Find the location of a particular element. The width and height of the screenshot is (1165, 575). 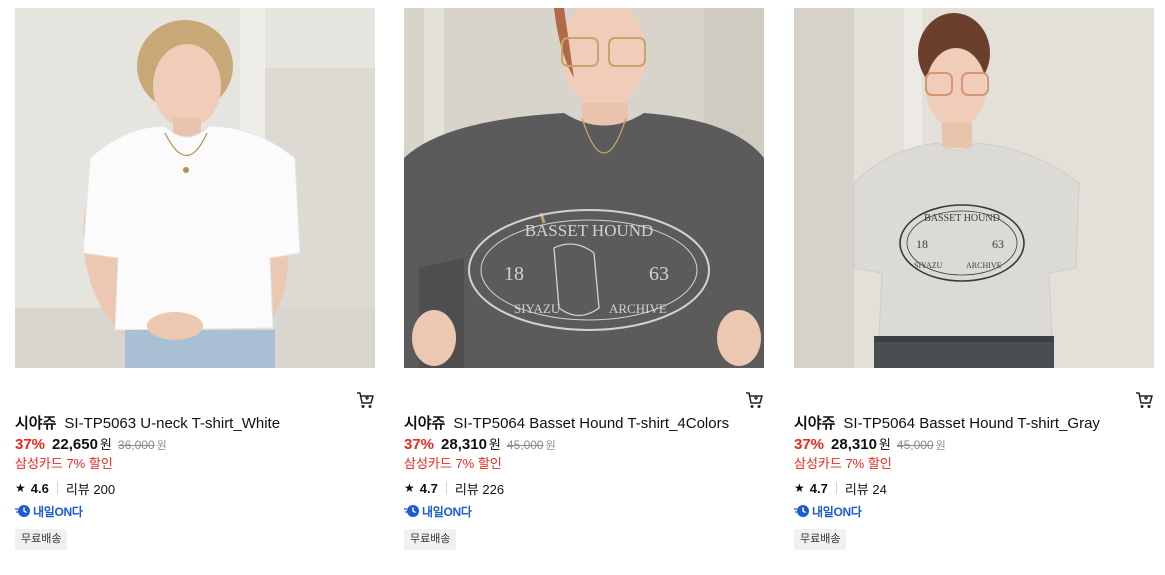

product-title: 시야쥬 SI-TP5064 Basset Hound T-shirt_Gray is located at coordinates (974, 424).